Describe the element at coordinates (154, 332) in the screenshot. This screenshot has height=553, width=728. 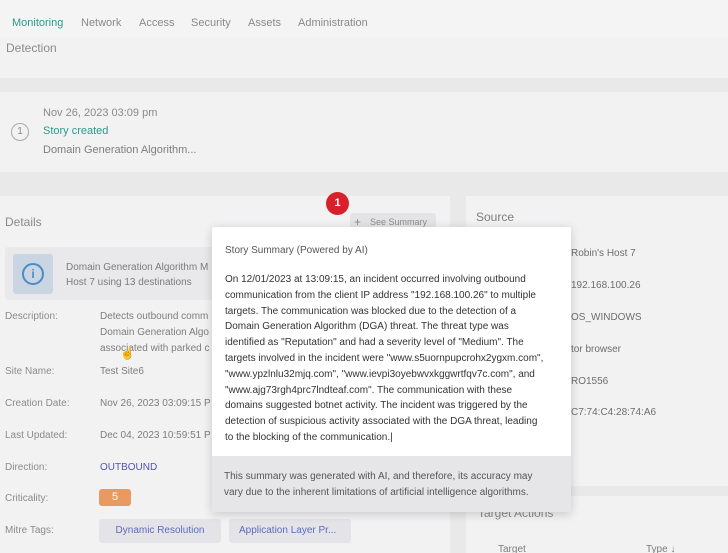
I see `description-line: Domain Generation Algo` at that location.